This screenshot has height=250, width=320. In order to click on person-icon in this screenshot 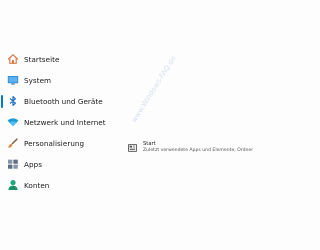, I will do `click(13, 185)`.